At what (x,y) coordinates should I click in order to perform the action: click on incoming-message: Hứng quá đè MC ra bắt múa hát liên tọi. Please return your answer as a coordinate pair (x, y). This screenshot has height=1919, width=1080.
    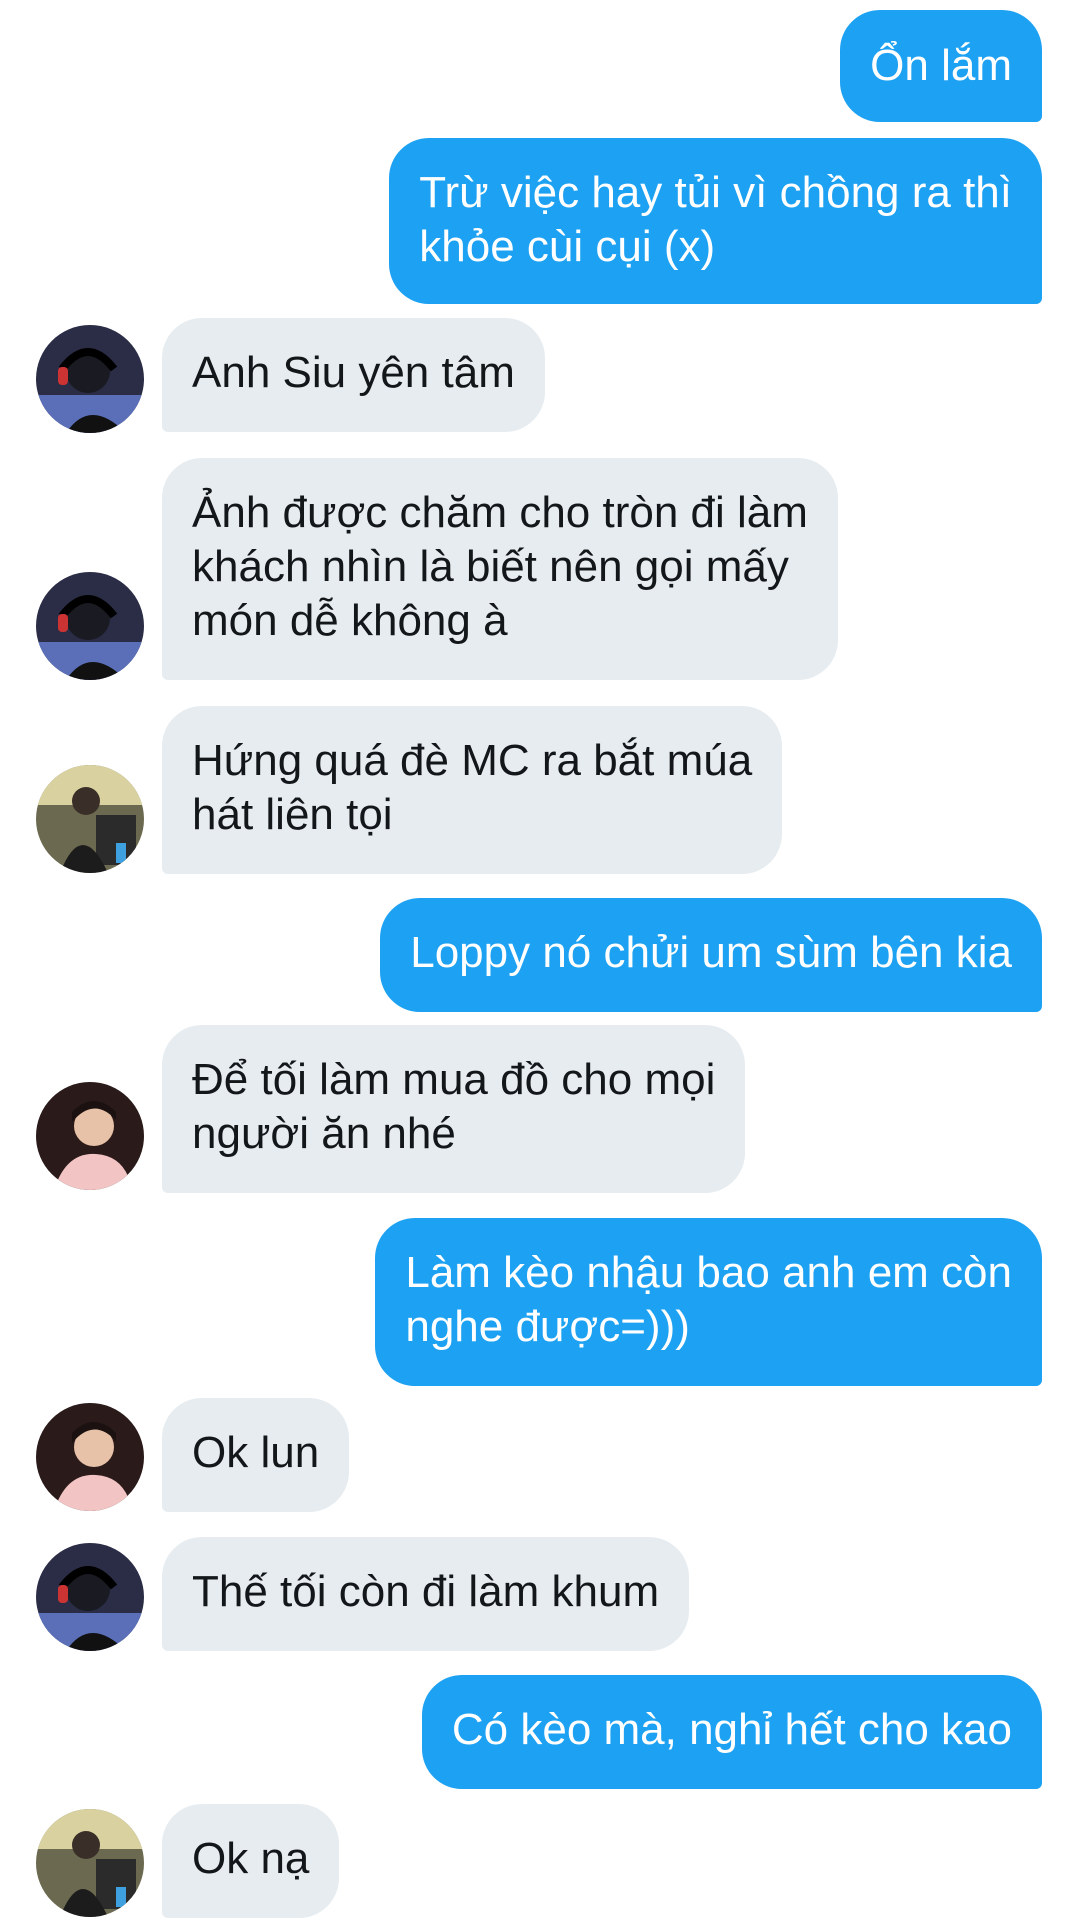
    Looking at the image, I should click on (472, 790).